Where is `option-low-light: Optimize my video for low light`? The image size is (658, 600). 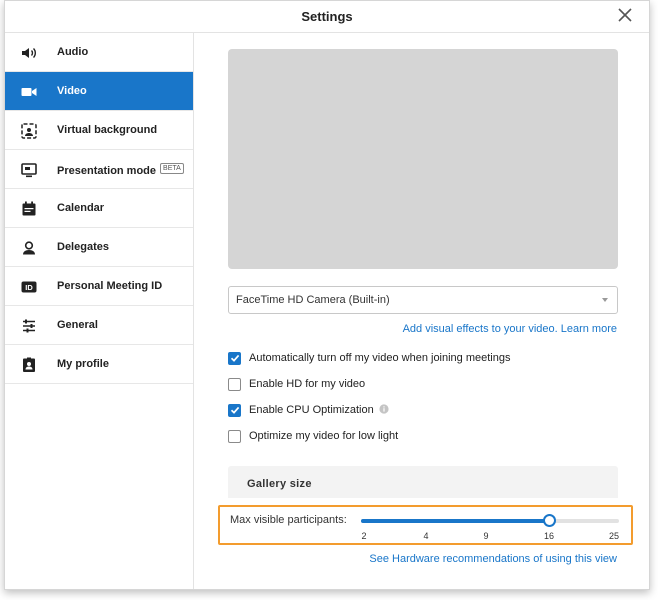
option-low-light: Optimize my video for low light is located at coordinates (313, 436).